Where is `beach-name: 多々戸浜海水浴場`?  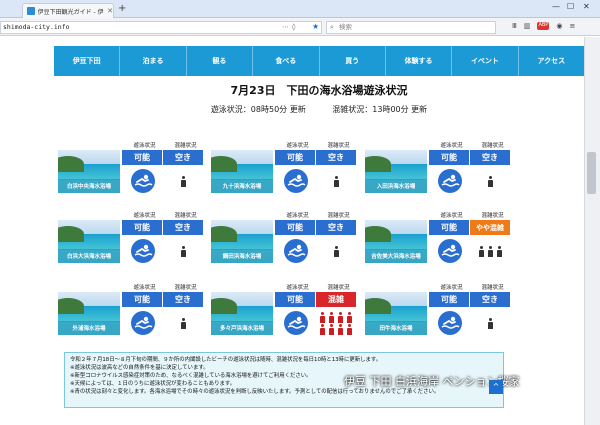
beach-name: 多々戸浜海水浴場 is located at coordinates (242, 328).